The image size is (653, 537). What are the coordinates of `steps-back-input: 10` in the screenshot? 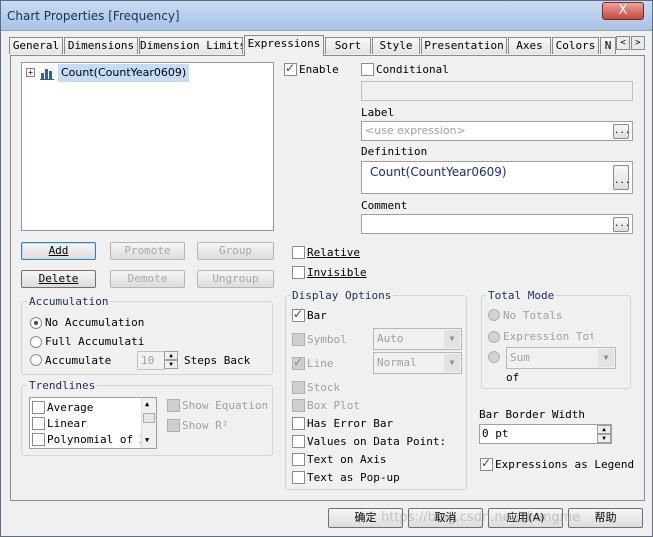 It's located at (151, 360).